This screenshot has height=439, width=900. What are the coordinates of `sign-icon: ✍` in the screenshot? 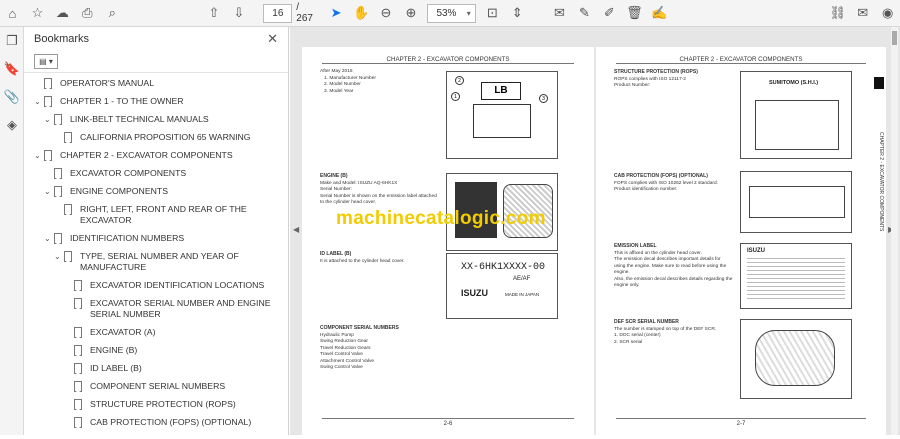 It's located at (659, 13).